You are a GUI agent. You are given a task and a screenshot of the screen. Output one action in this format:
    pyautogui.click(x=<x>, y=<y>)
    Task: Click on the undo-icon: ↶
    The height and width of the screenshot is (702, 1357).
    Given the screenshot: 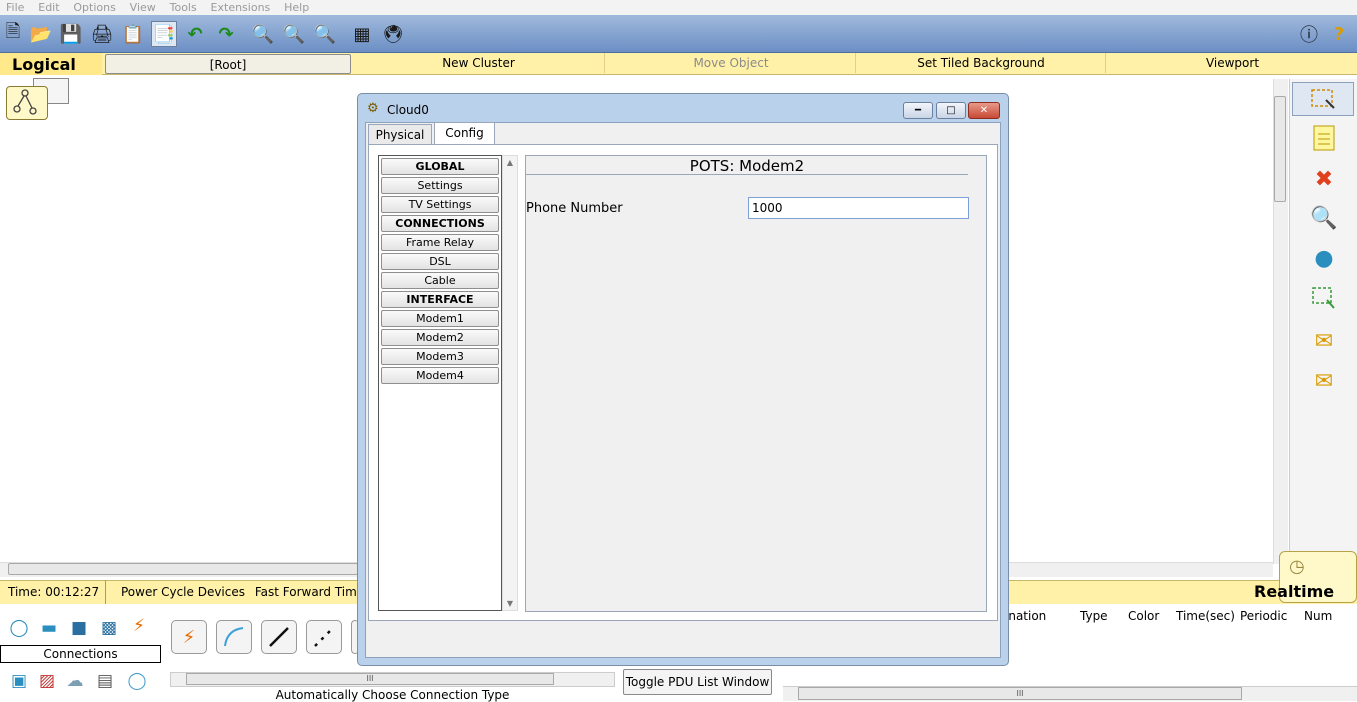 What is the action you would take?
    pyautogui.click(x=195, y=34)
    